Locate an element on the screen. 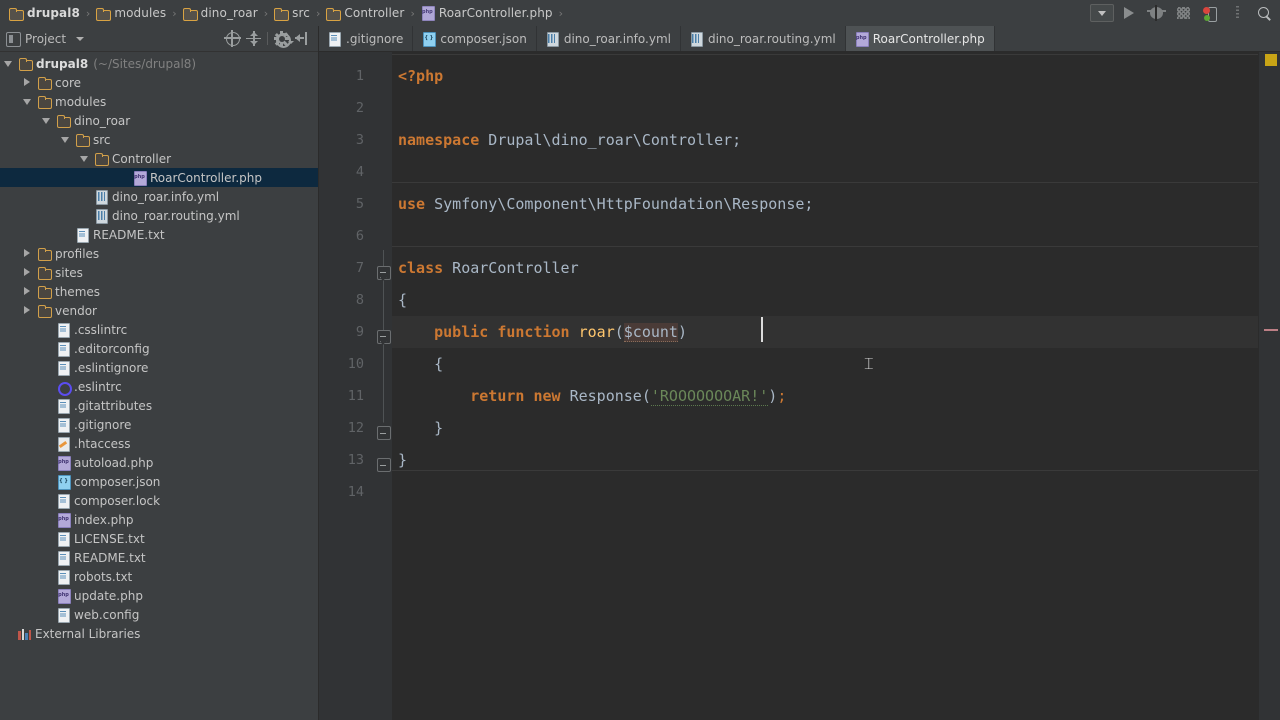  code-line-10: { is located at coordinates (825, 364).